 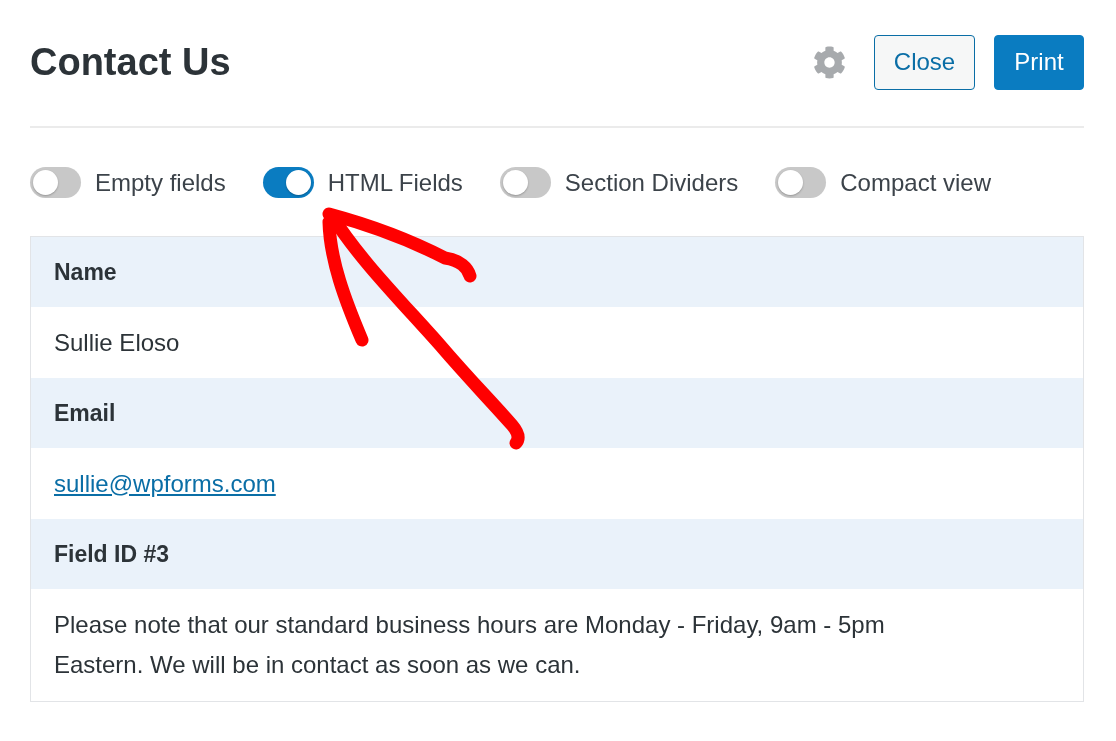 I want to click on page-title: Contact Us, so click(x=130, y=62).